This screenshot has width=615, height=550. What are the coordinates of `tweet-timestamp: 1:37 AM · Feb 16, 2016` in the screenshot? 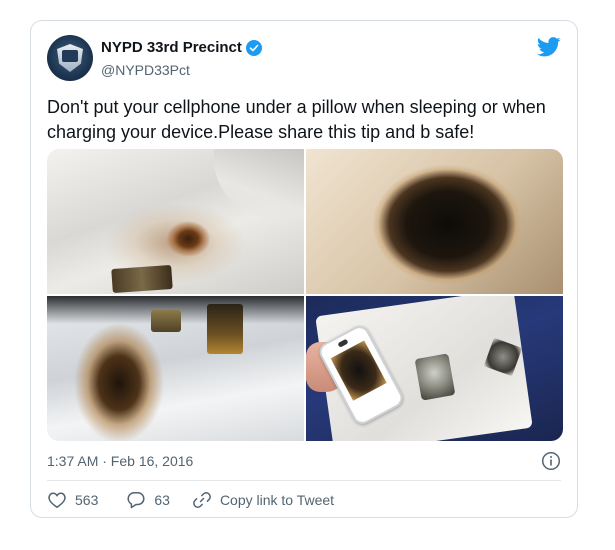 It's located at (120, 461).